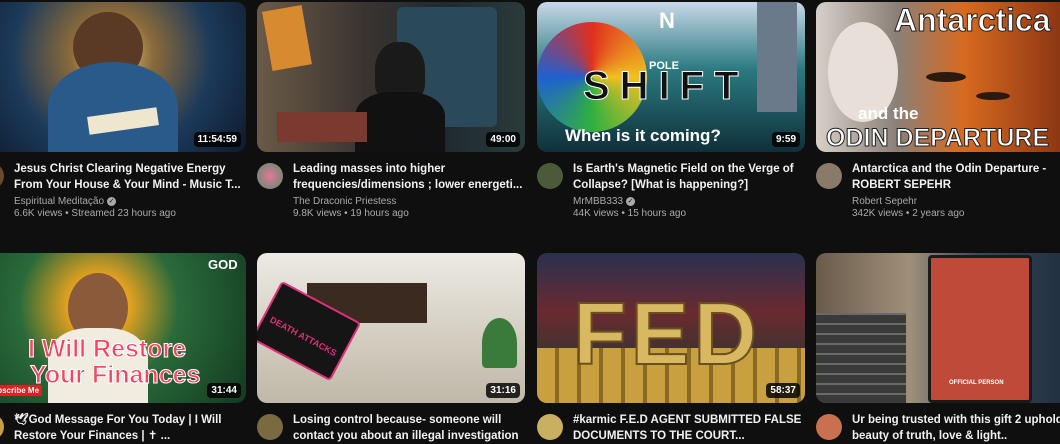 The height and width of the screenshot is (444, 1060). Describe the element at coordinates (303, 336) in the screenshot. I see `card-caption: DEATH ATTACKS` at that location.